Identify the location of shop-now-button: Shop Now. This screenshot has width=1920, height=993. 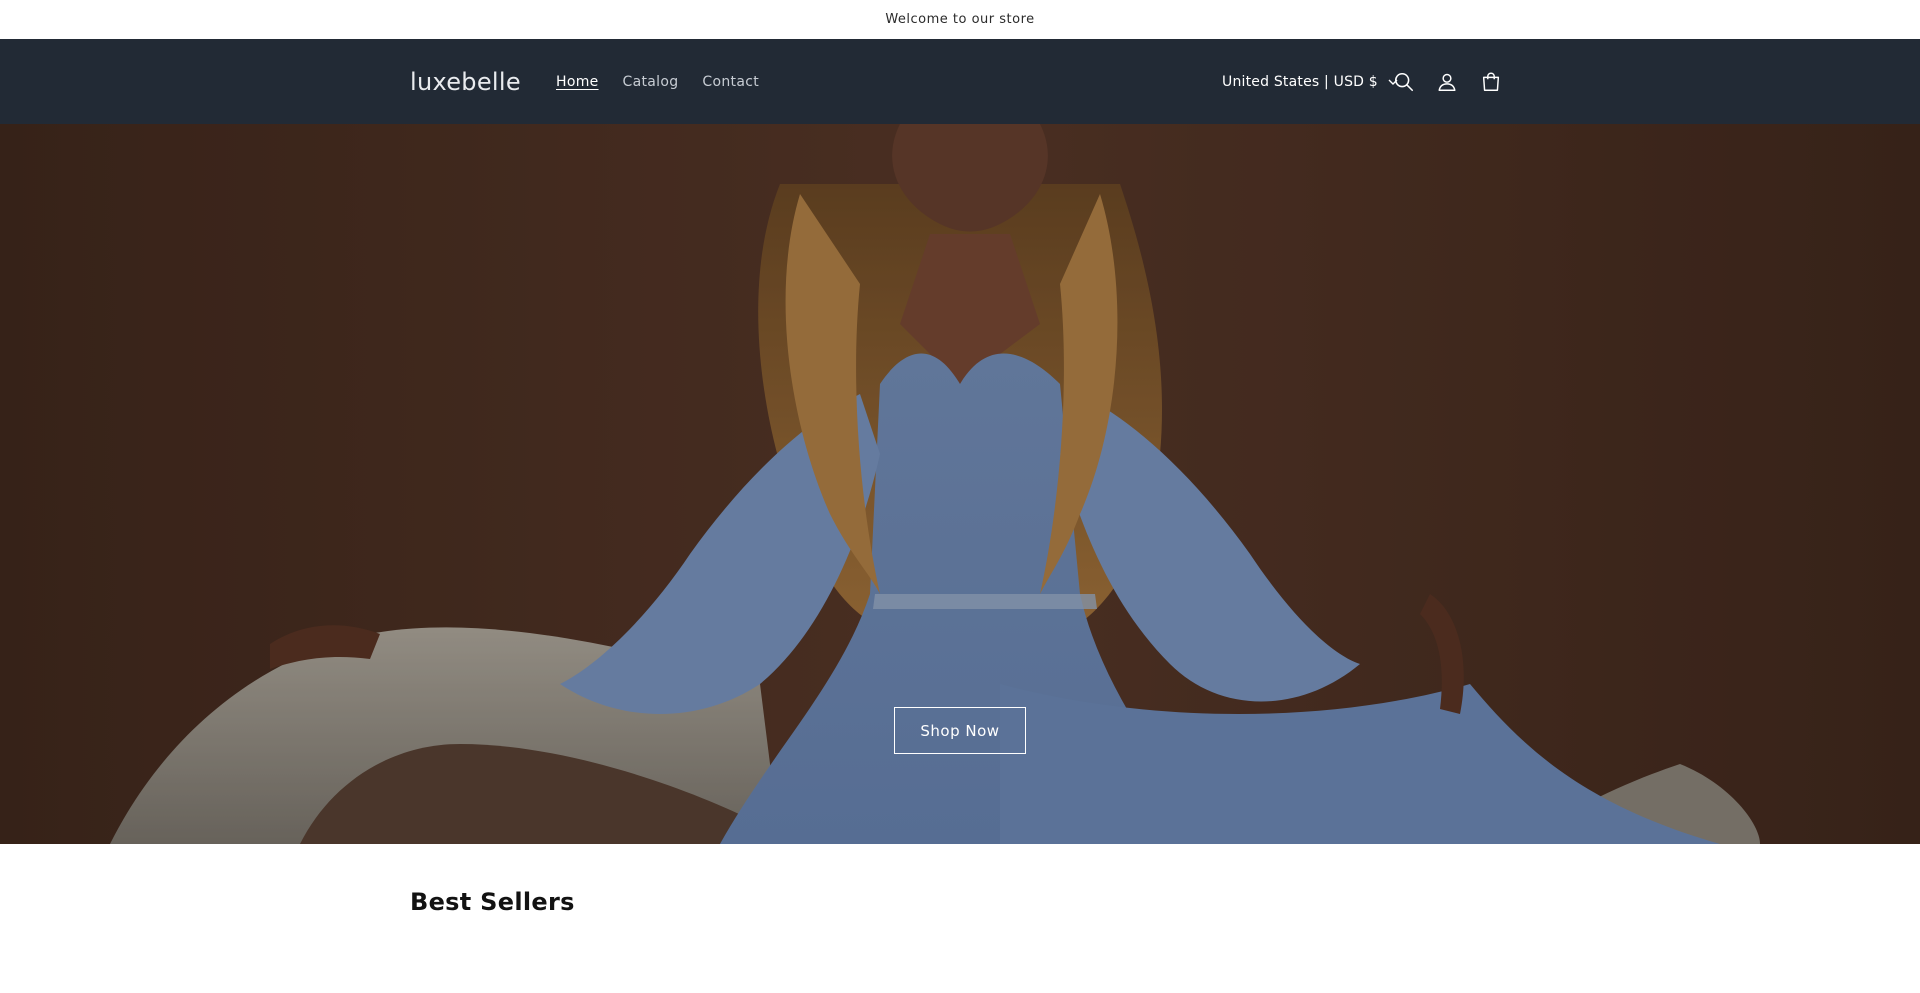
(960, 730).